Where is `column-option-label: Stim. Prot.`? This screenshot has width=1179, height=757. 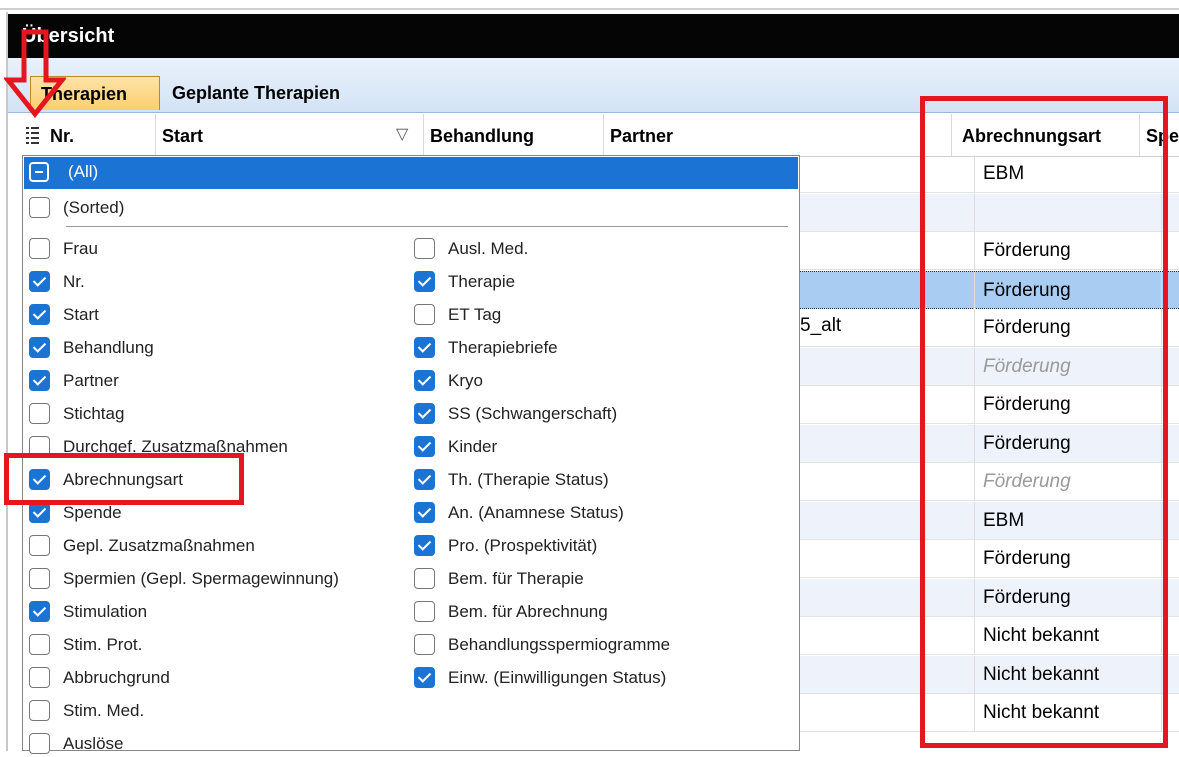 column-option-label: Stim. Prot. is located at coordinates (103, 644).